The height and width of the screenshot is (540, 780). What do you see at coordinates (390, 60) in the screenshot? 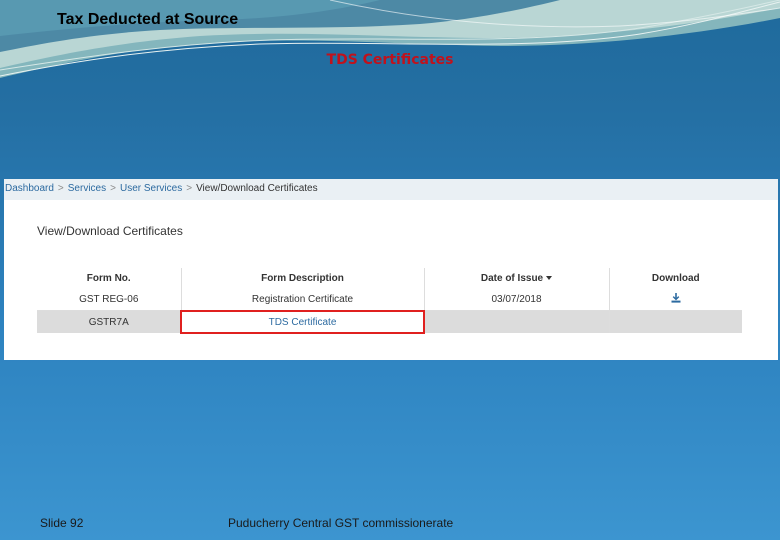
I see `slide-subtitle: TDS Certificates` at bounding box center [390, 60].